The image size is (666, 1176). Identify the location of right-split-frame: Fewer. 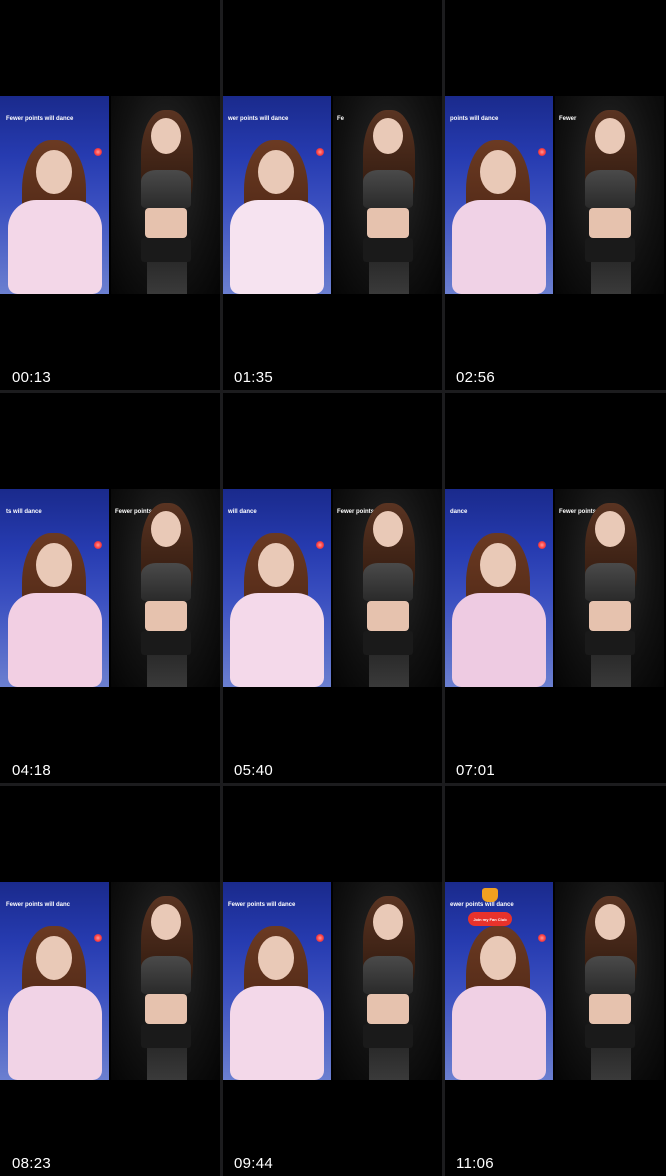
(609, 195).